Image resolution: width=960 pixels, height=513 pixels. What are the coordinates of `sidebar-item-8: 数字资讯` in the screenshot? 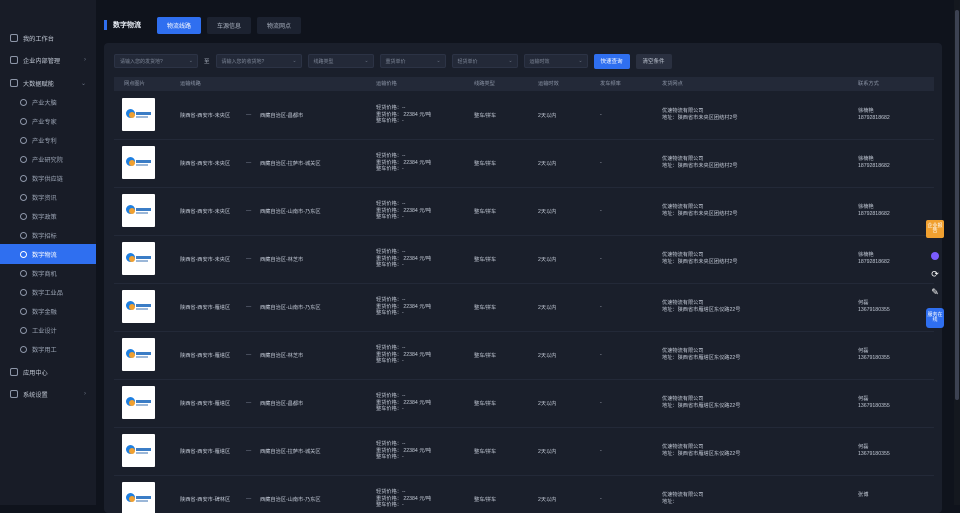 It's located at (48, 197).